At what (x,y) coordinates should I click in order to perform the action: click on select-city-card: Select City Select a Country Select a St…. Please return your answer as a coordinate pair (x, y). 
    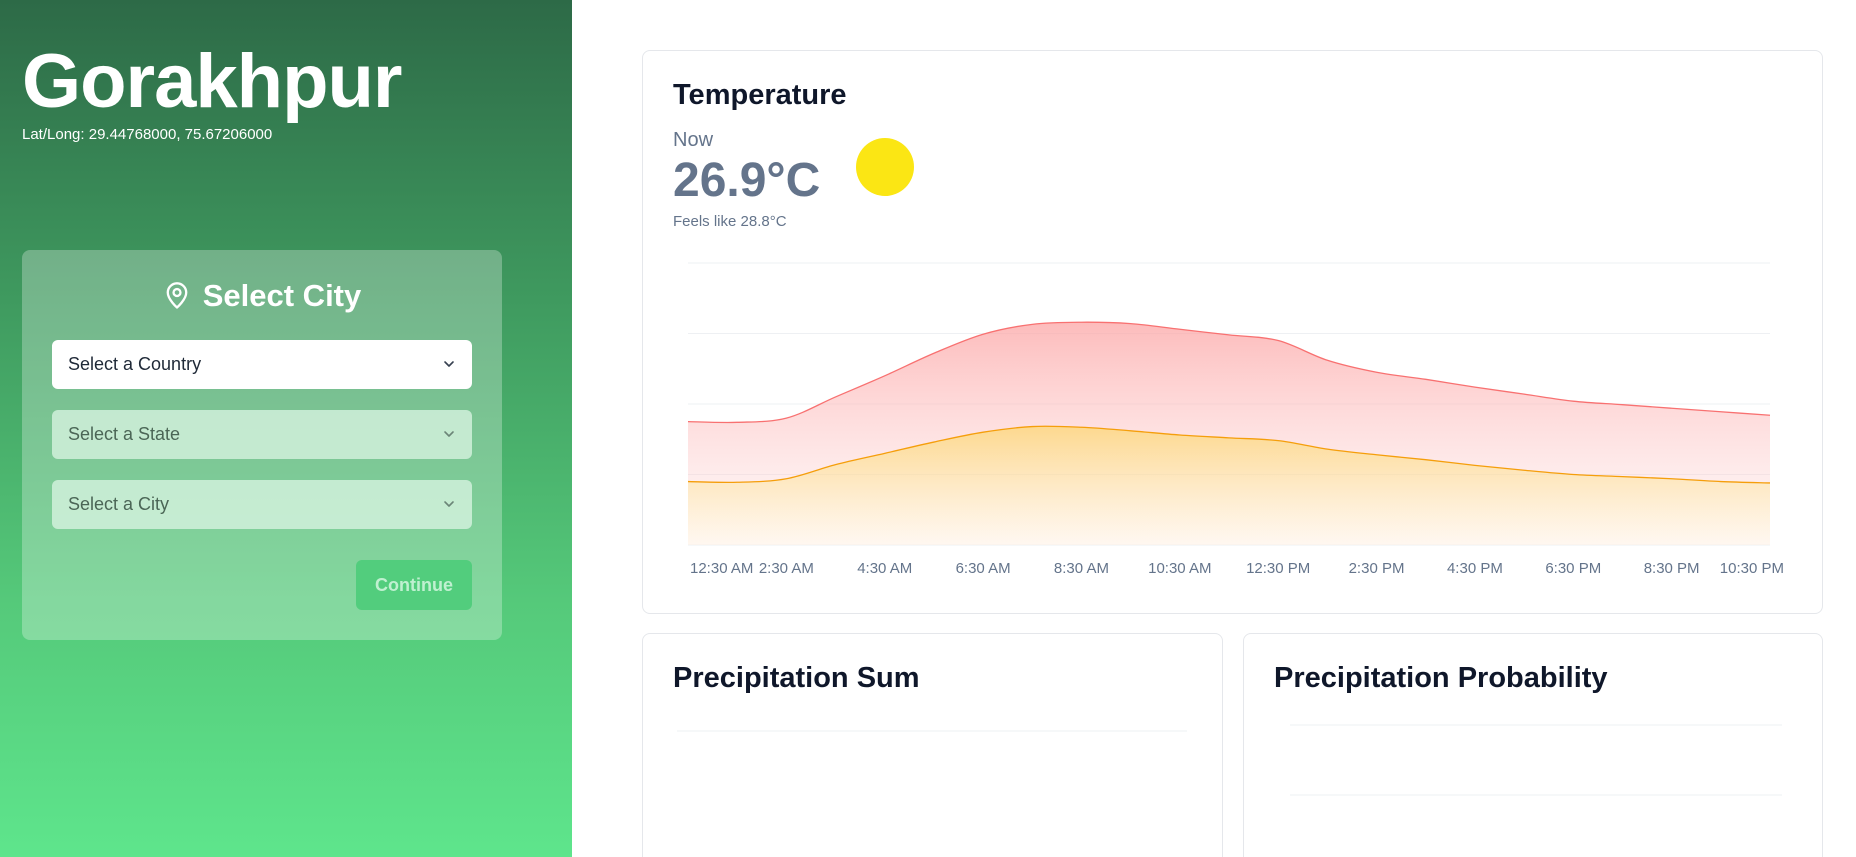
    Looking at the image, I should click on (262, 445).